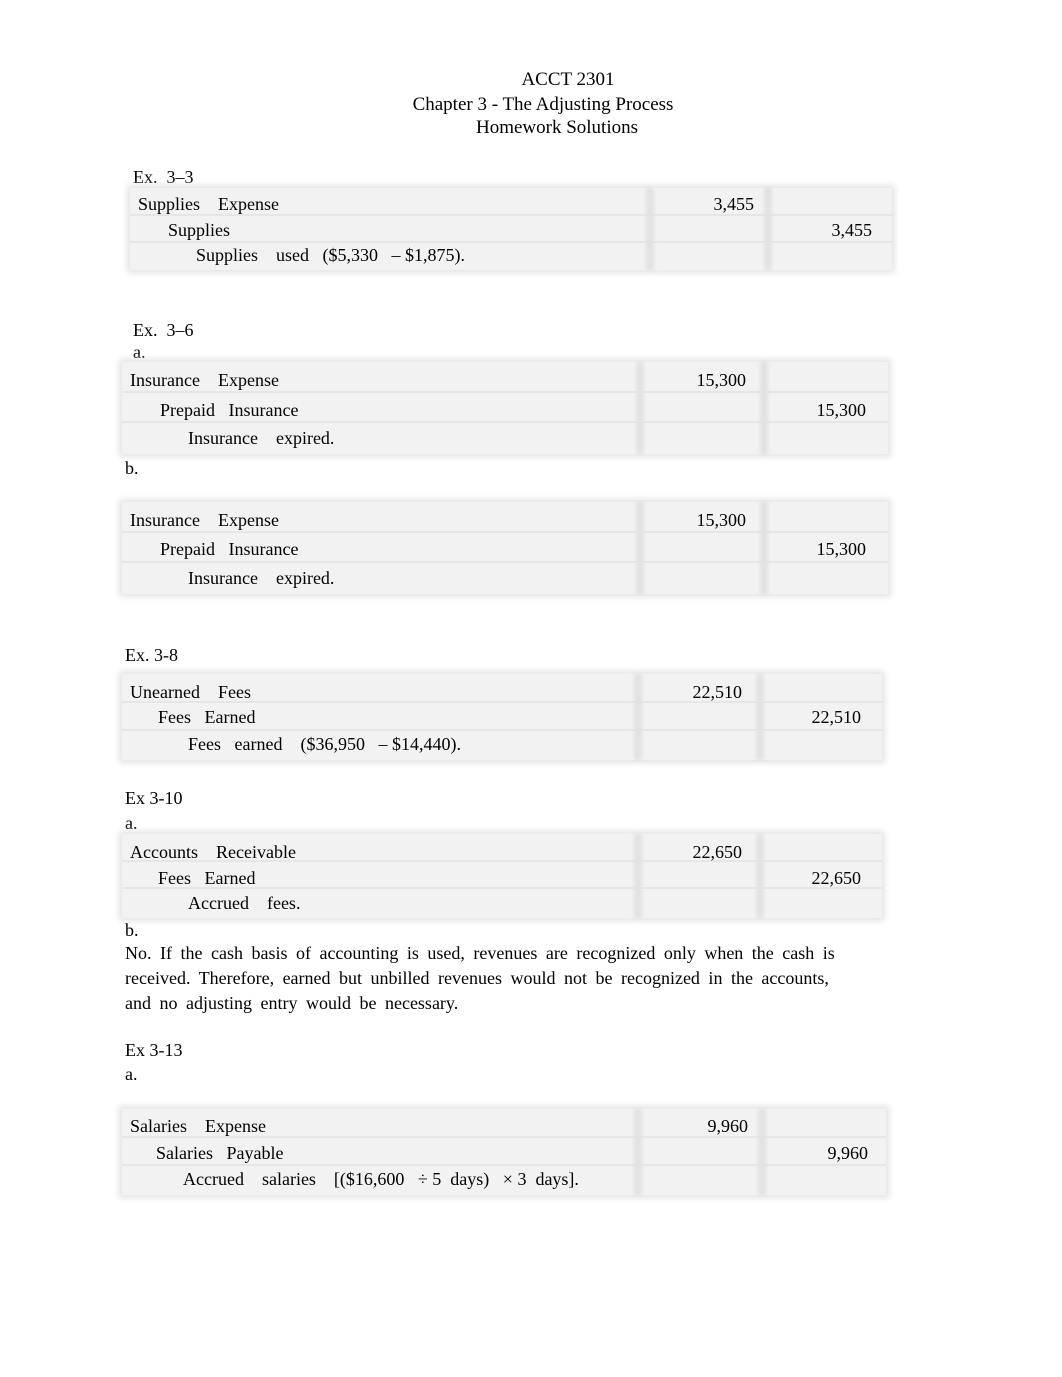  I want to click on section-title-ex-3-13: Ex 3-13, so click(154, 1050).